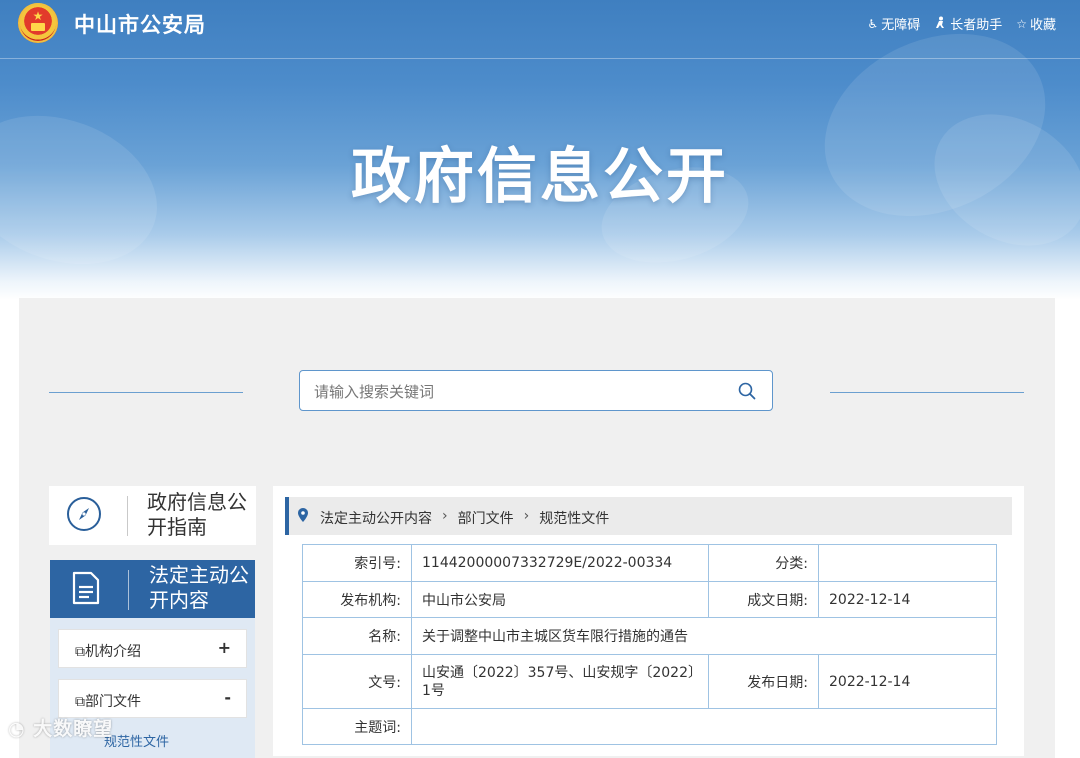  I want to click on favorite-link: ☆ 收藏, so click(1036, 24).